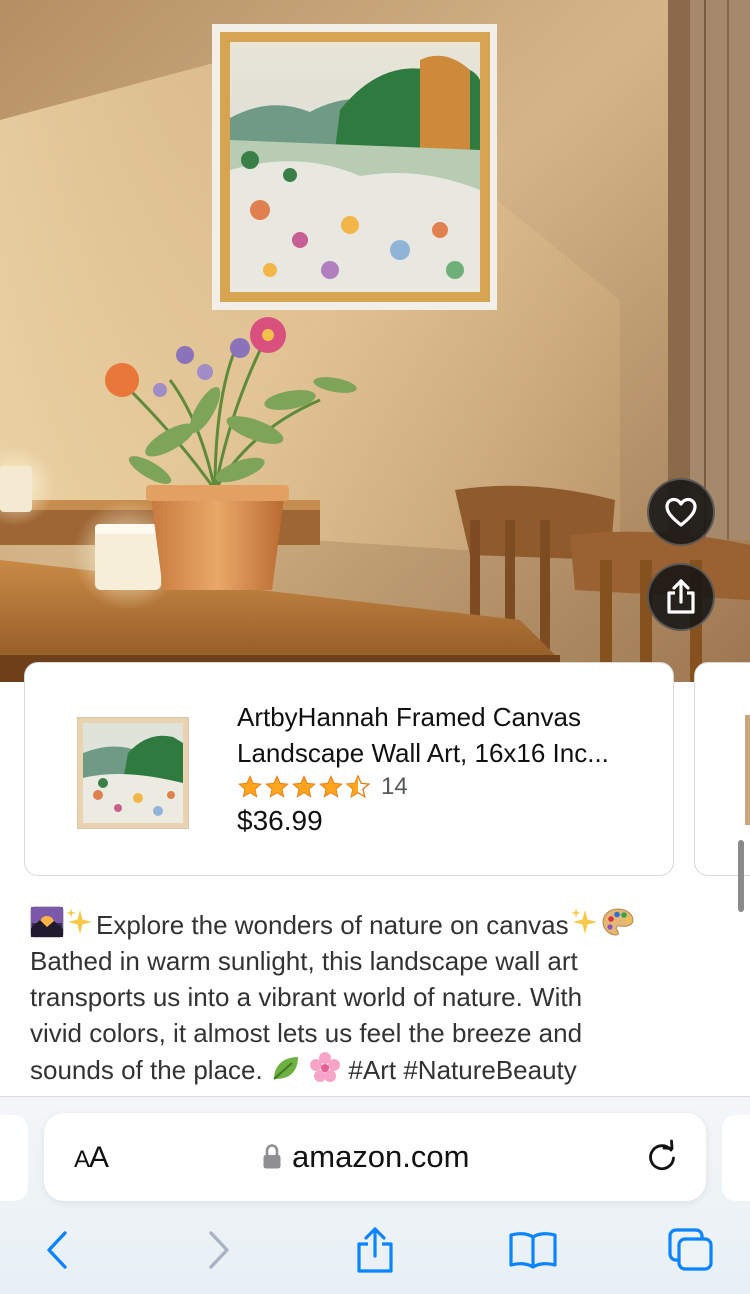  Describe the element at coordinates (662, 1155) in the screenshot. I see `reload-icon` at that location.